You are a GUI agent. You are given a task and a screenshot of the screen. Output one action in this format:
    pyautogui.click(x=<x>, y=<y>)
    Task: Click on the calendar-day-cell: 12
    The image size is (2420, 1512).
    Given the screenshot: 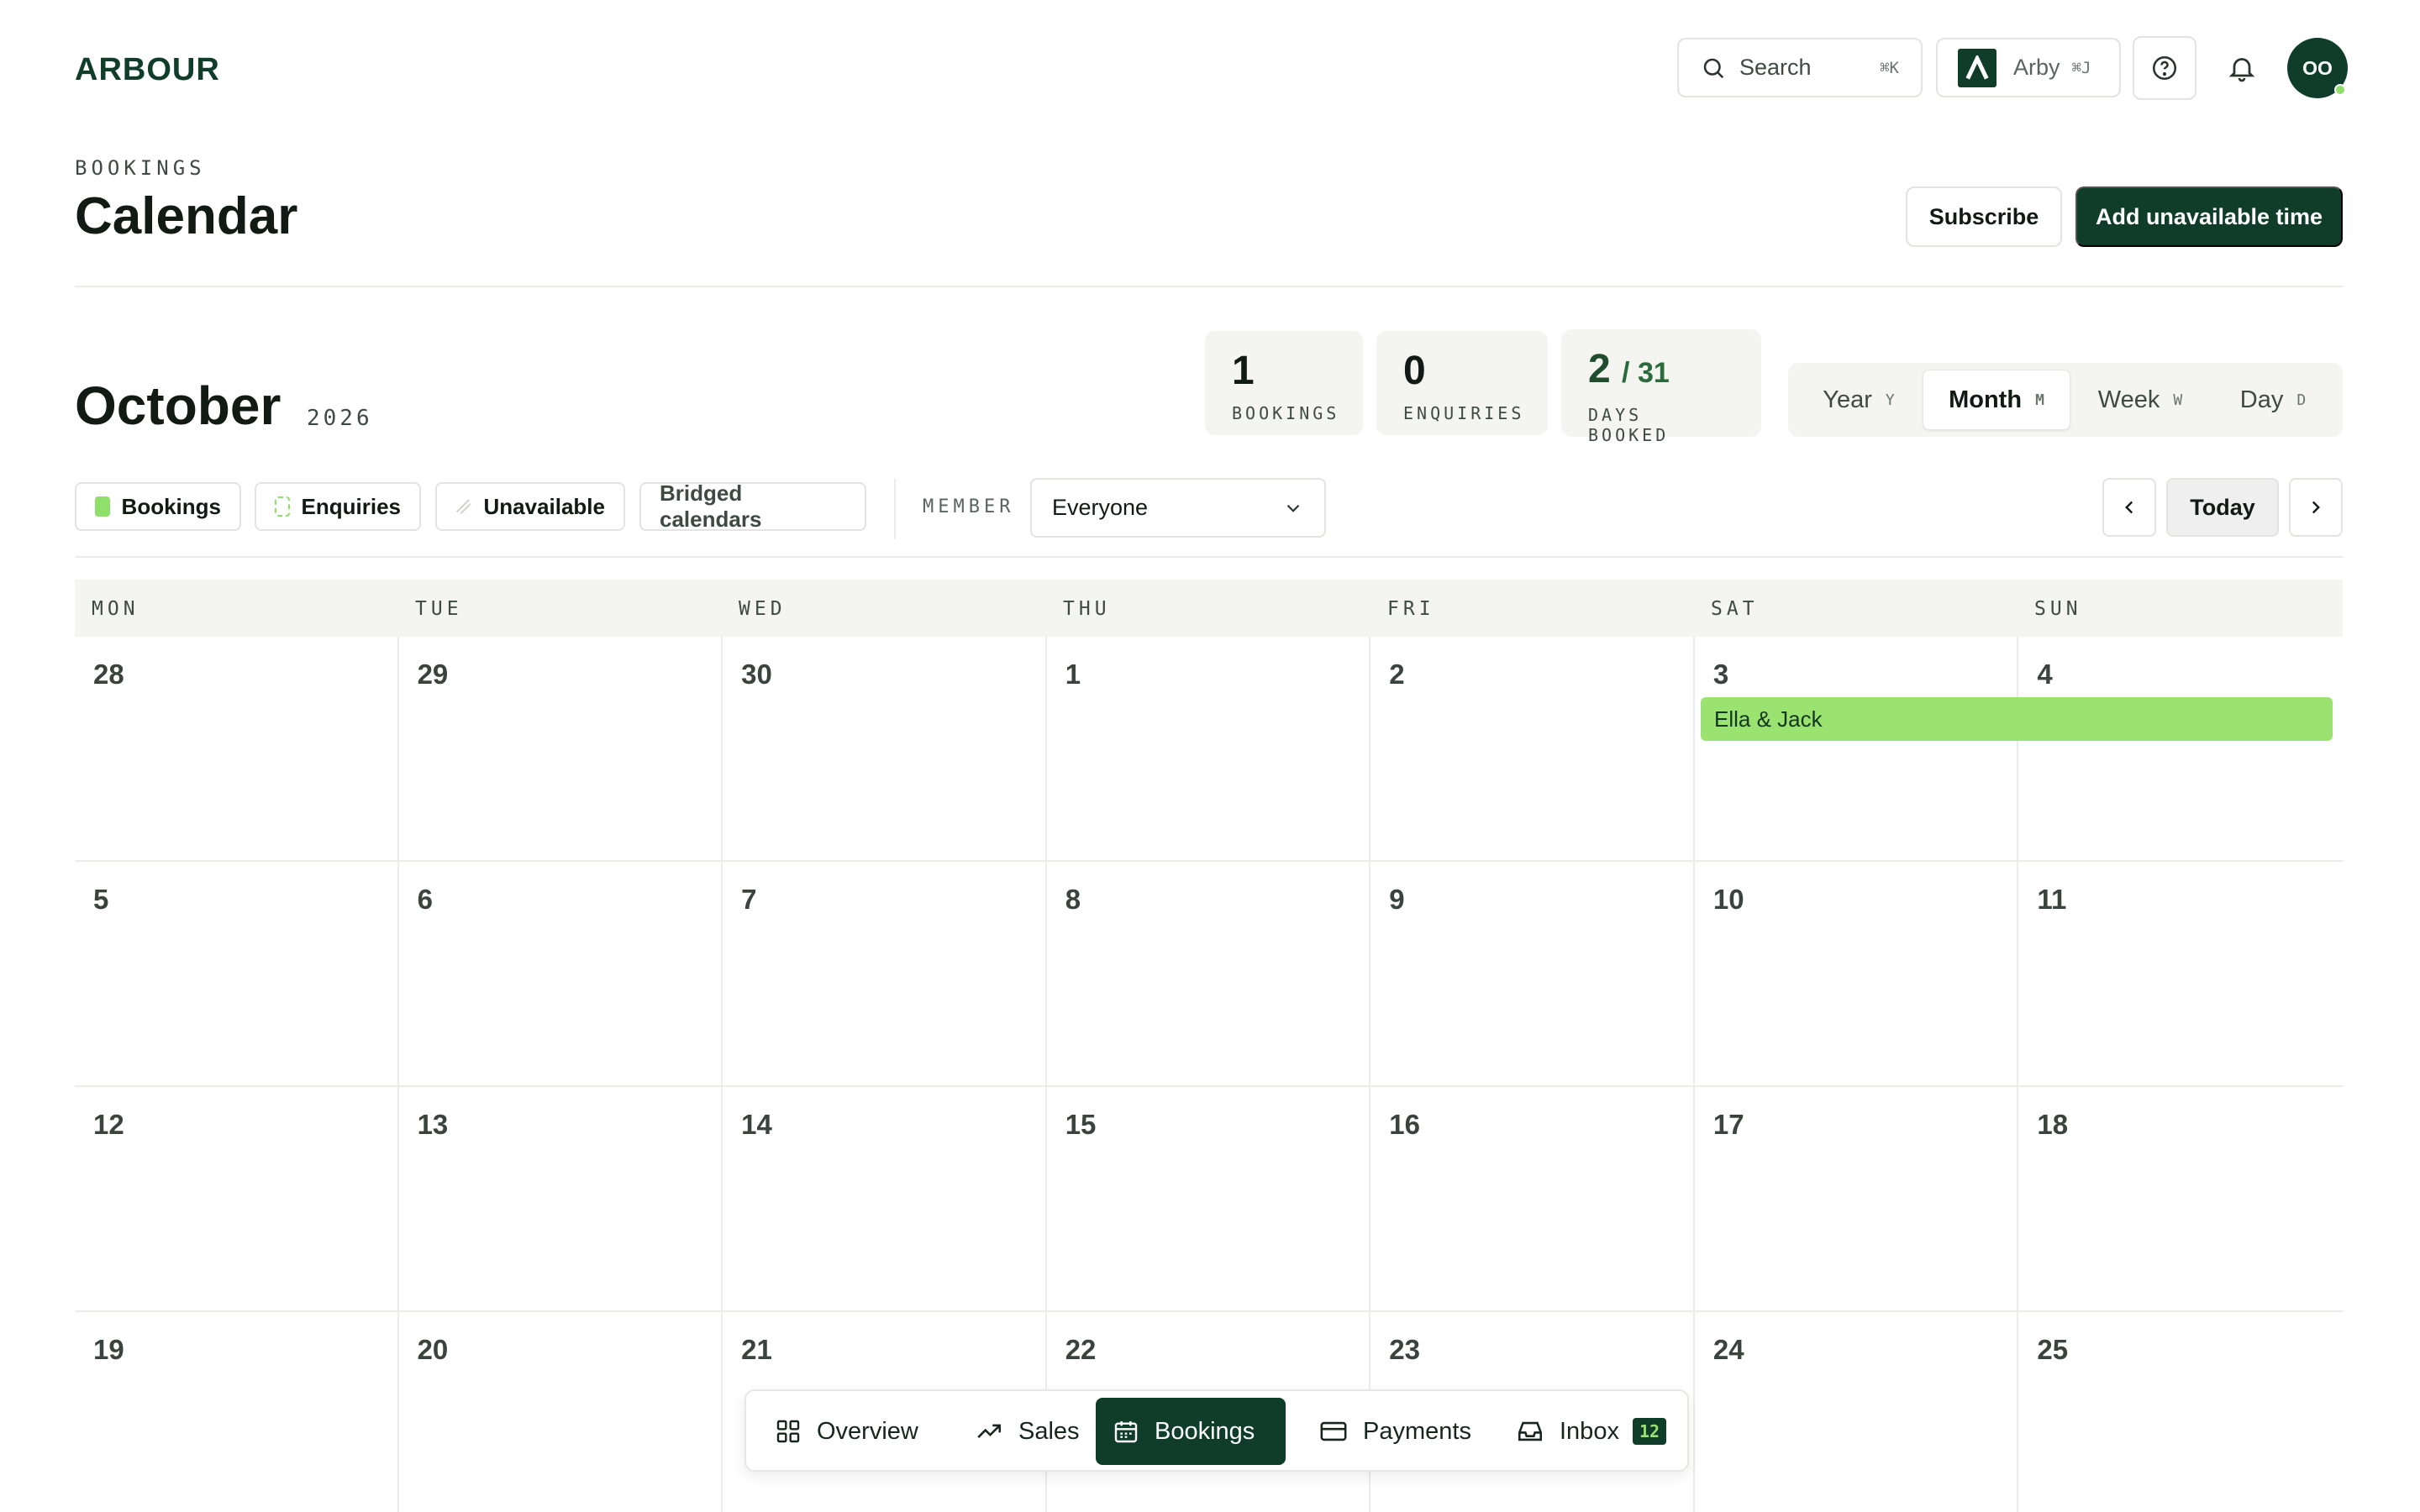 What is the action you would take?
    pyautogui.click(x=237, y=1199)
    